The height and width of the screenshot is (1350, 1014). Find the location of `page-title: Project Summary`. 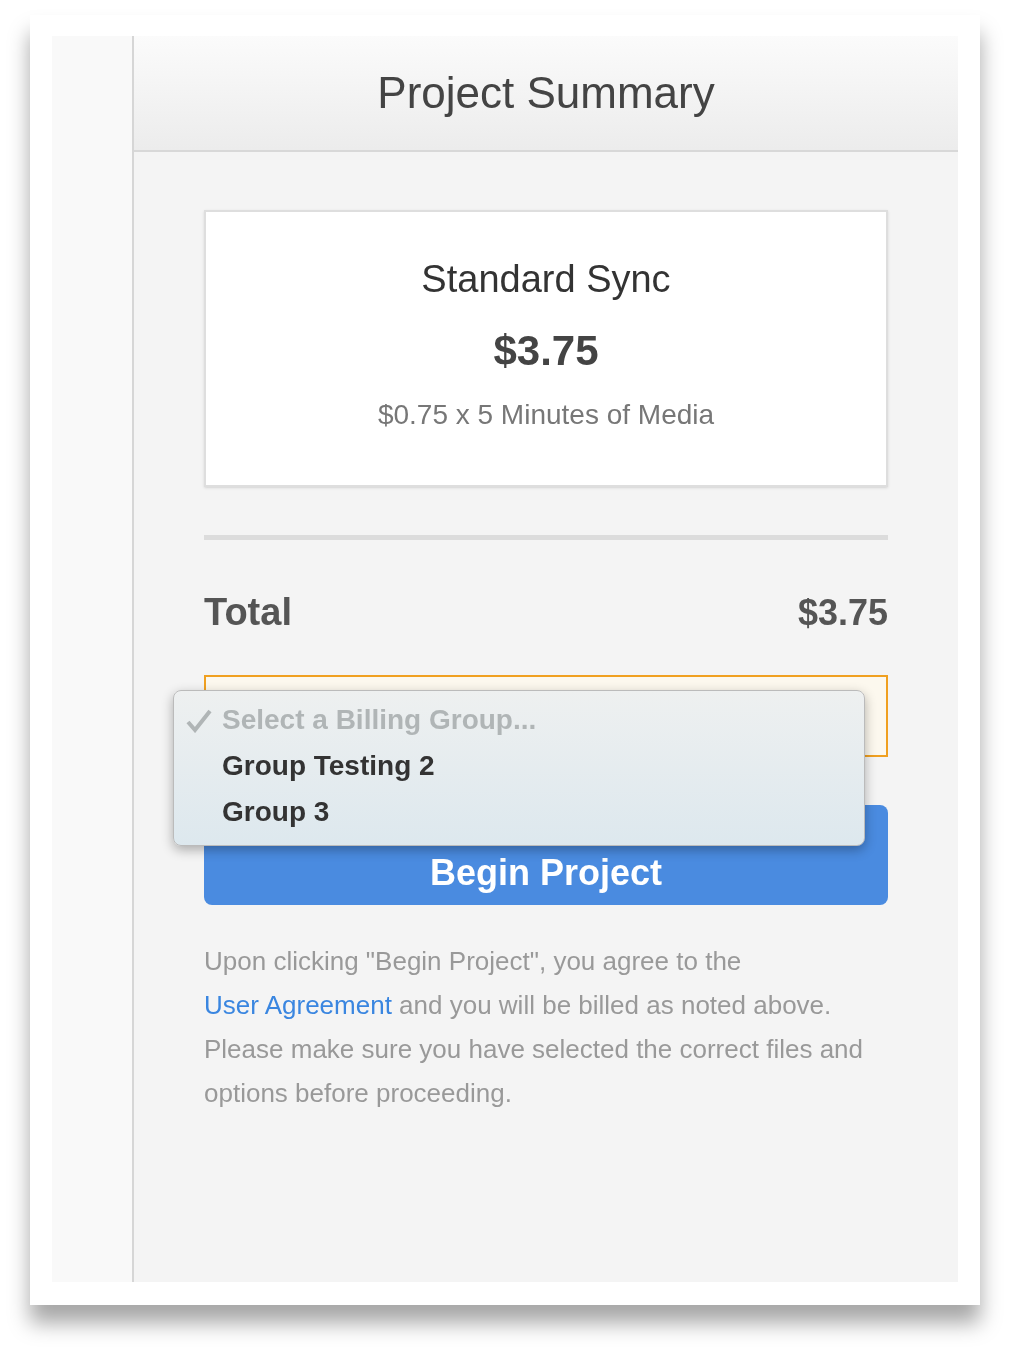

page-title: Project Summary is located at coordinates (546, 93).